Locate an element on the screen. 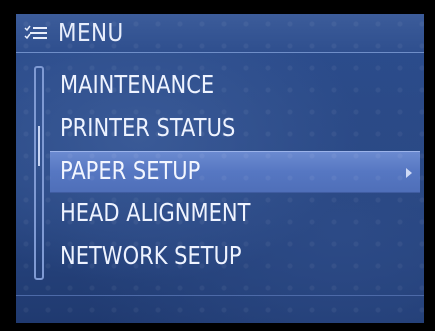 This screenshot has width=435, height=331. menu-list-icon is located at coordinates (35, 32).